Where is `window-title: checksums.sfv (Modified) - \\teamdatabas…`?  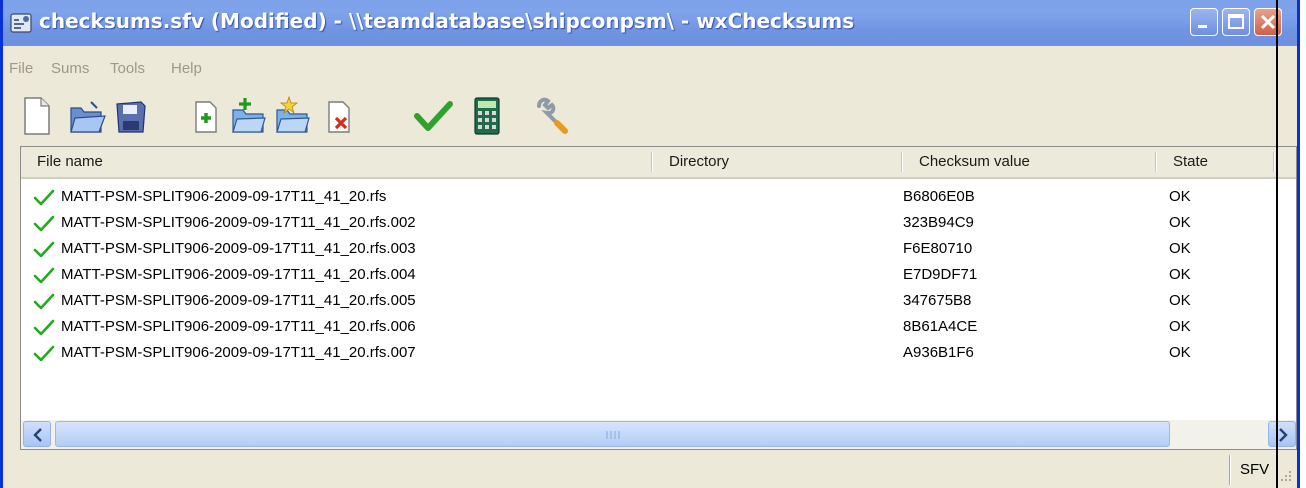 window-title: checksums.sfv (Modified) - \\teamdatabas… is located at coordinates (447, 21).